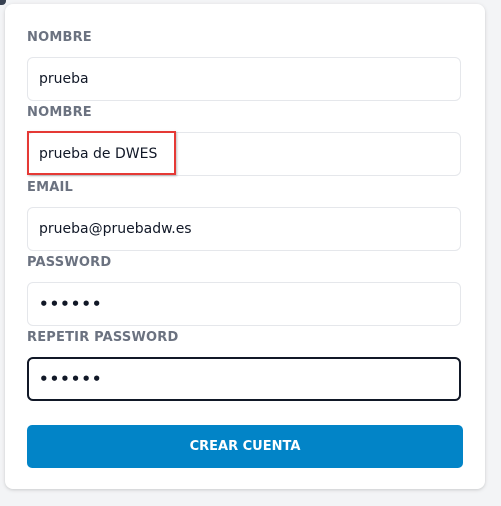  I want to click on email-label: EMAIL, so click(50, 187).